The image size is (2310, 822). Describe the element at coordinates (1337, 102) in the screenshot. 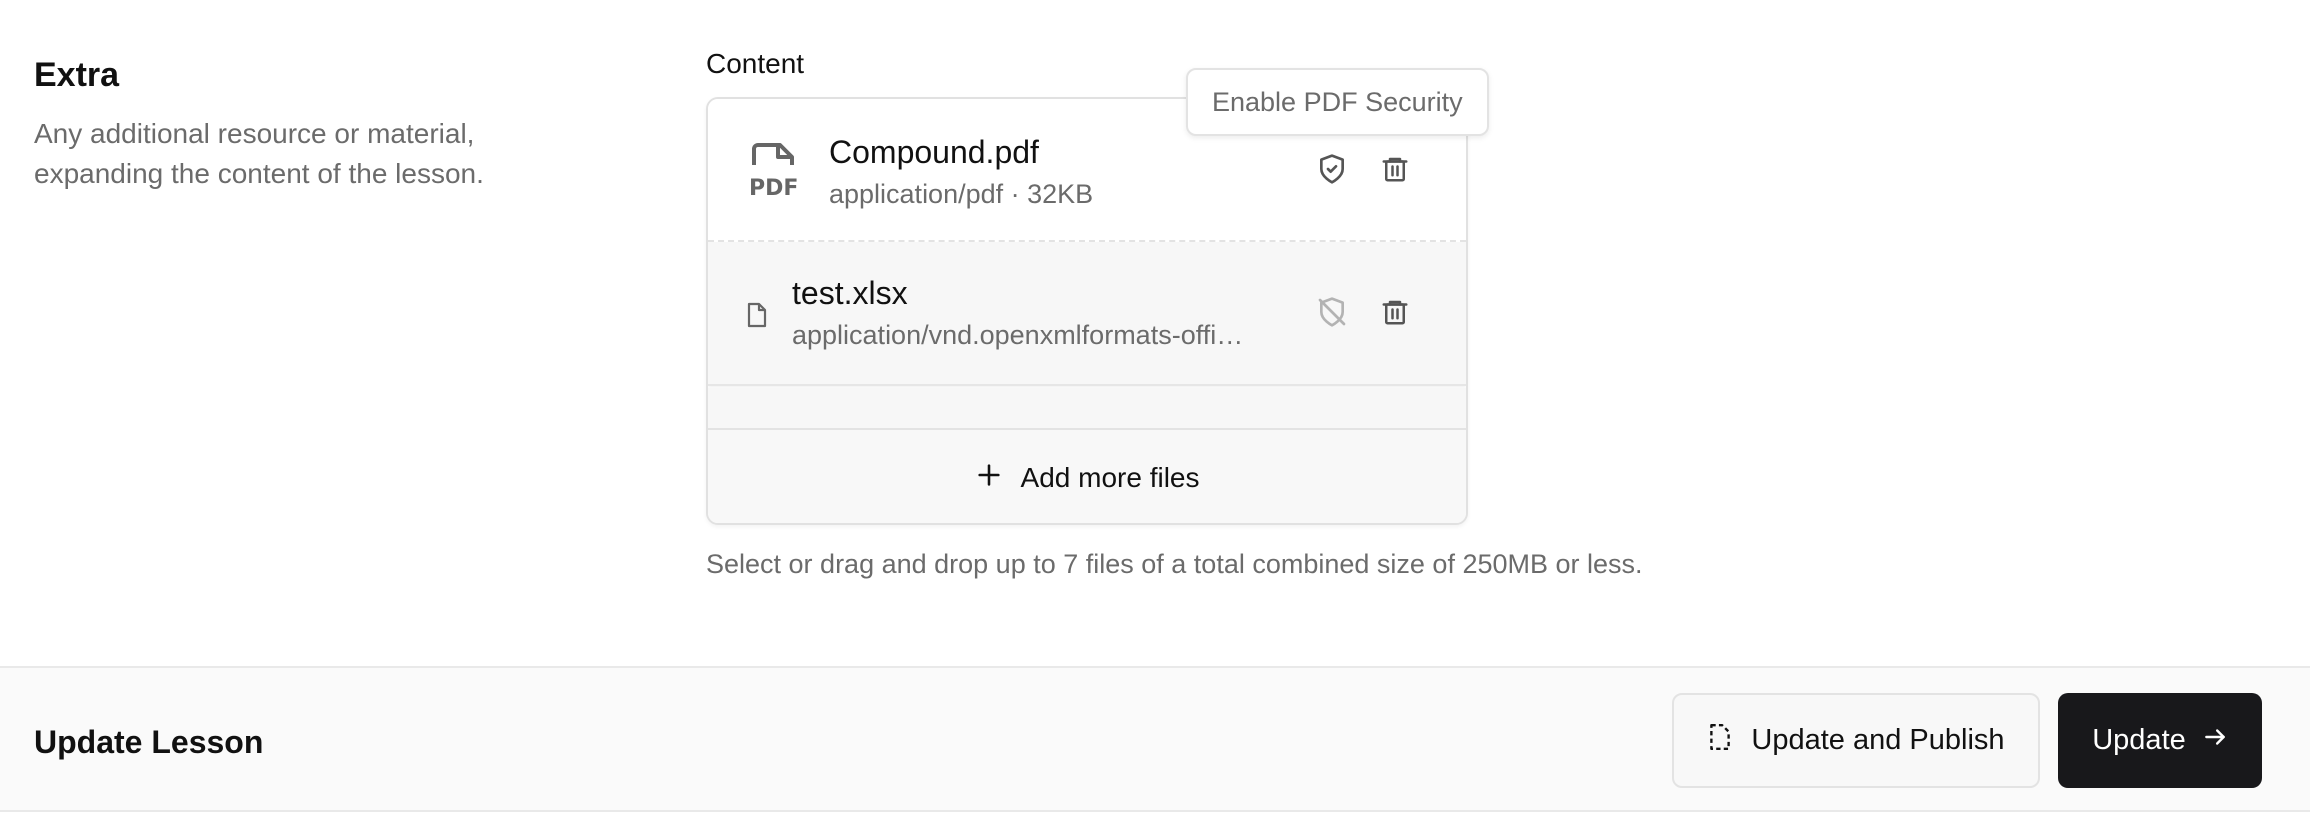

I see `pdf-security-tooltip: Enable PDF Security` at that location.